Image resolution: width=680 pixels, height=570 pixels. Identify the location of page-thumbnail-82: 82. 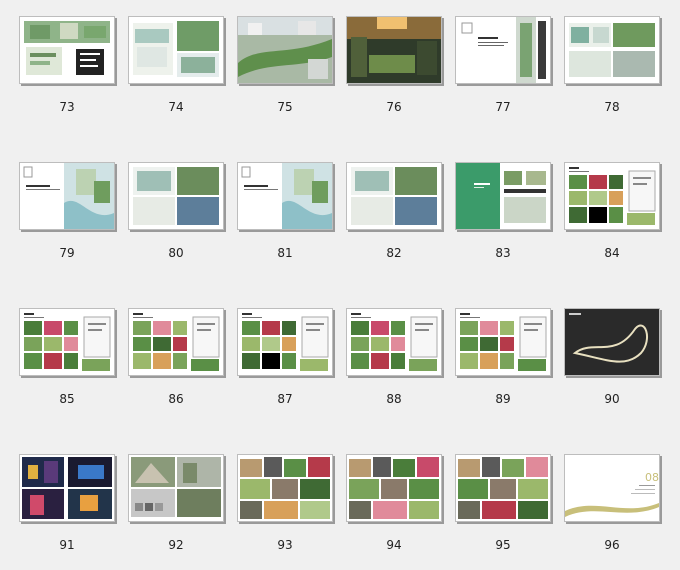
(395, 220).